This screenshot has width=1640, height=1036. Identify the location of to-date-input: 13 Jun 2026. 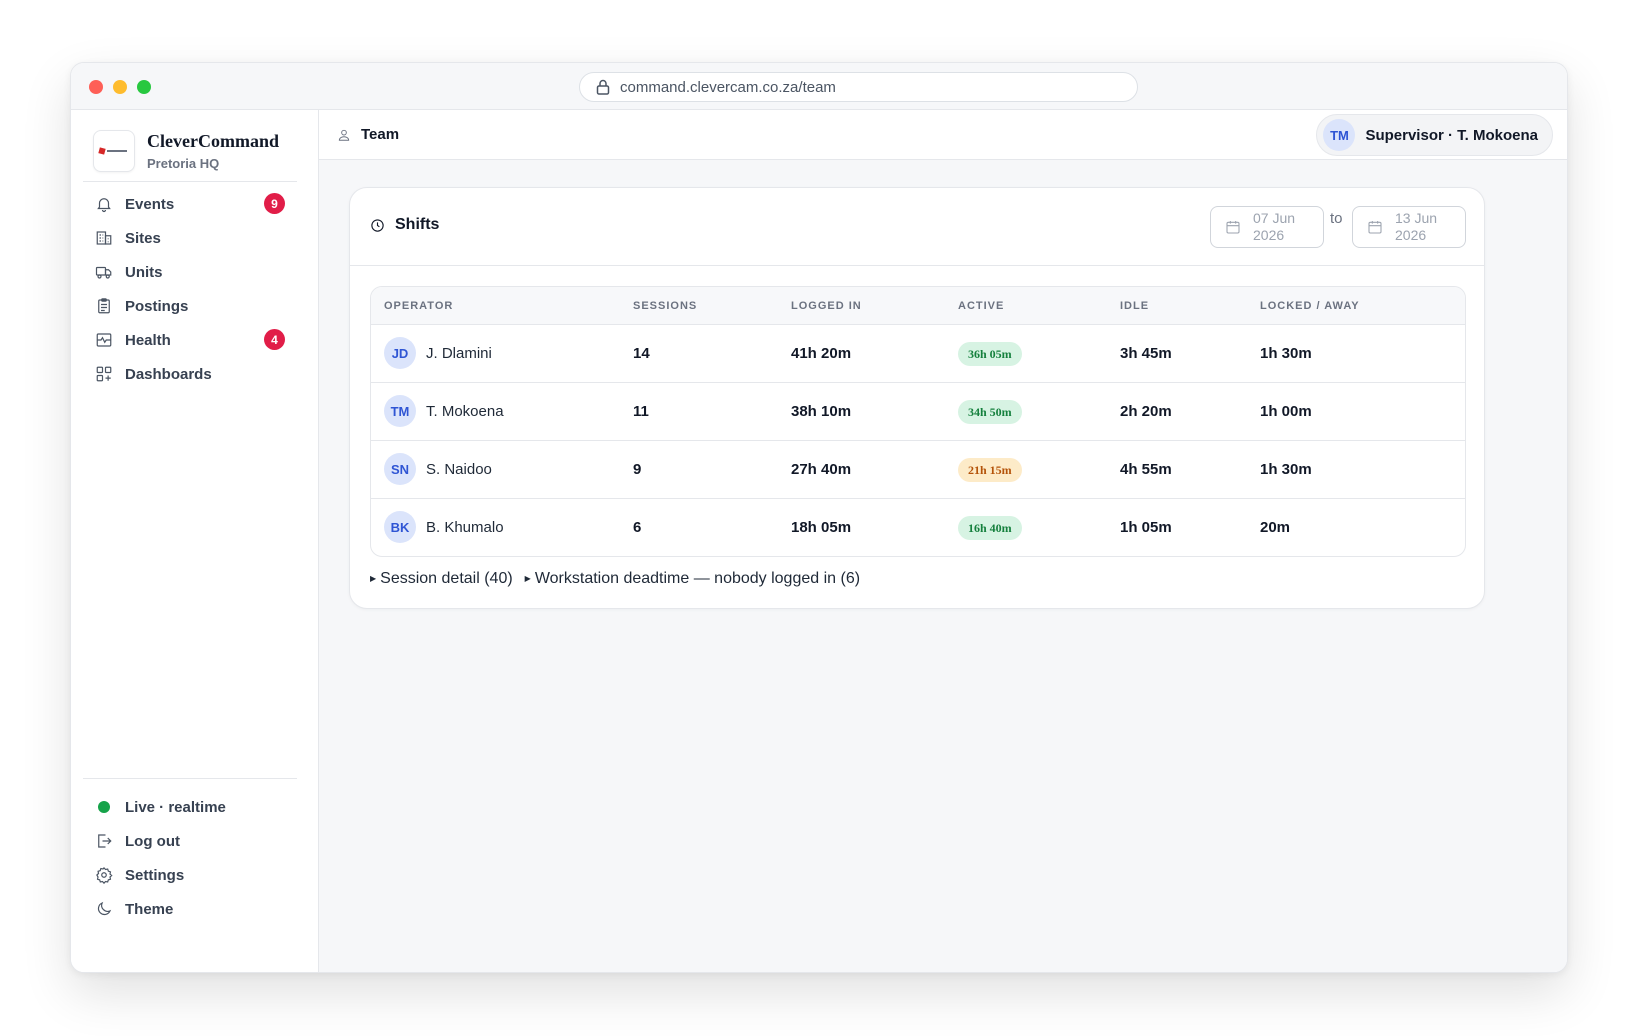
(1409, 227).